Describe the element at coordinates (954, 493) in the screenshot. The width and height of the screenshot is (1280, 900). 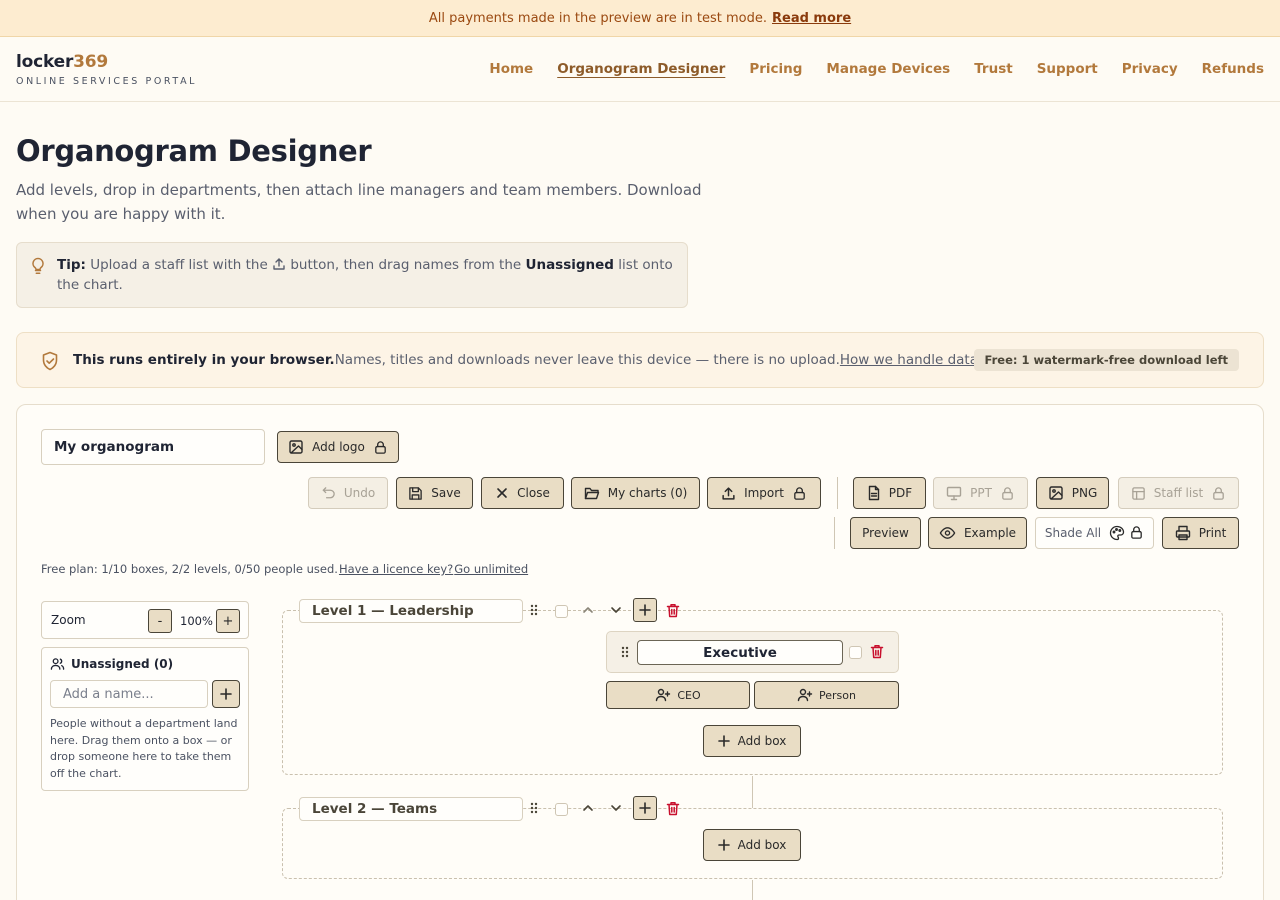
I see `presentation-icon` at that location.